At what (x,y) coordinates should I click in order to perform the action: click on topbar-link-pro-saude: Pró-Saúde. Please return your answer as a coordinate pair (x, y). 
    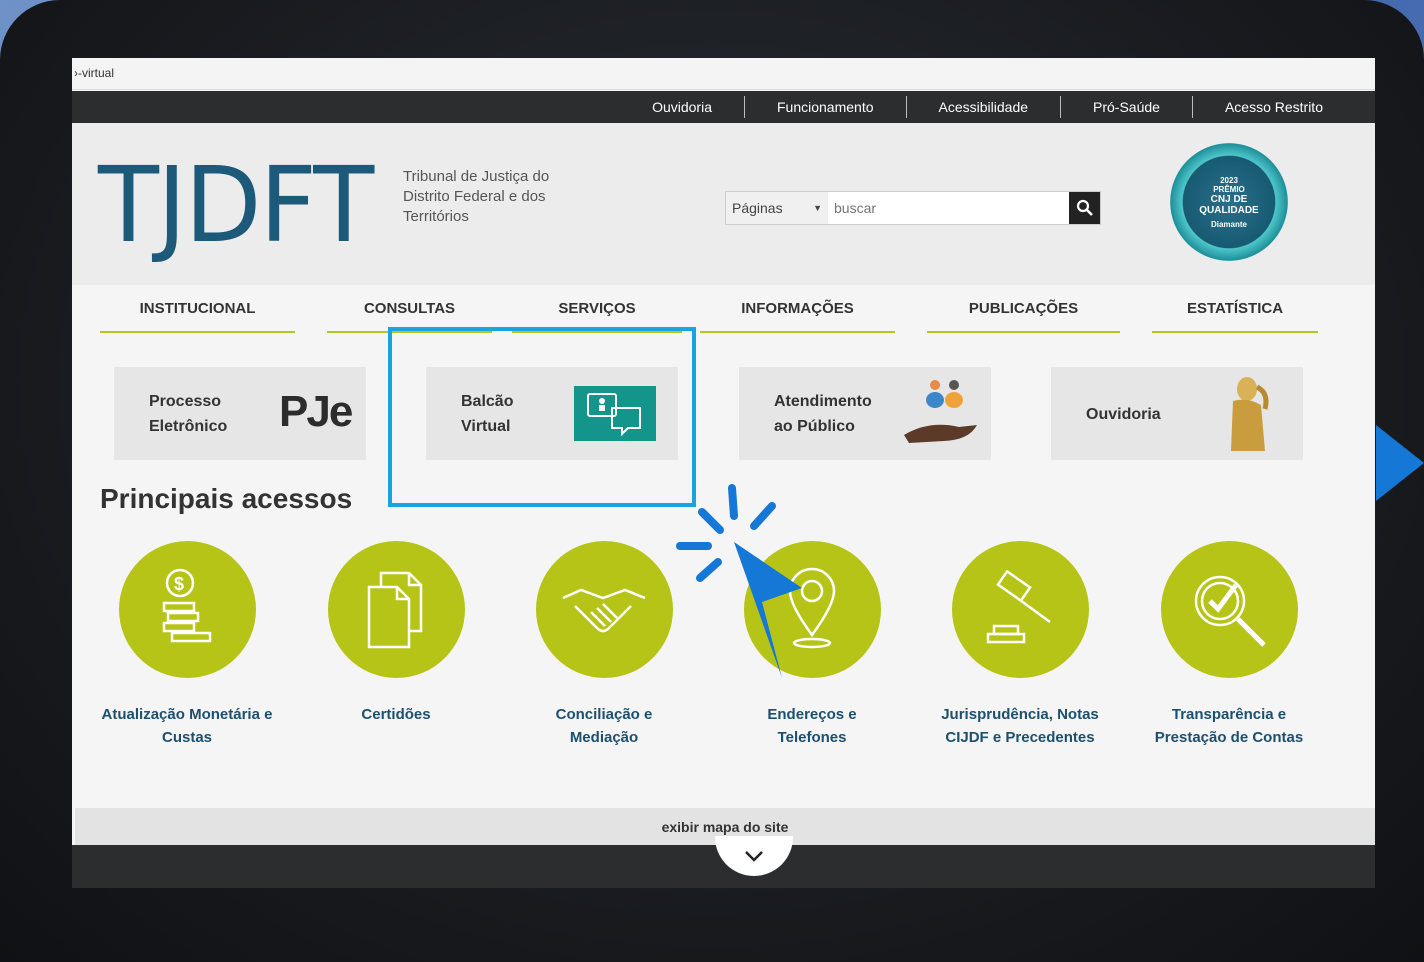
    Looking at the image, I should click on (1126, 107).